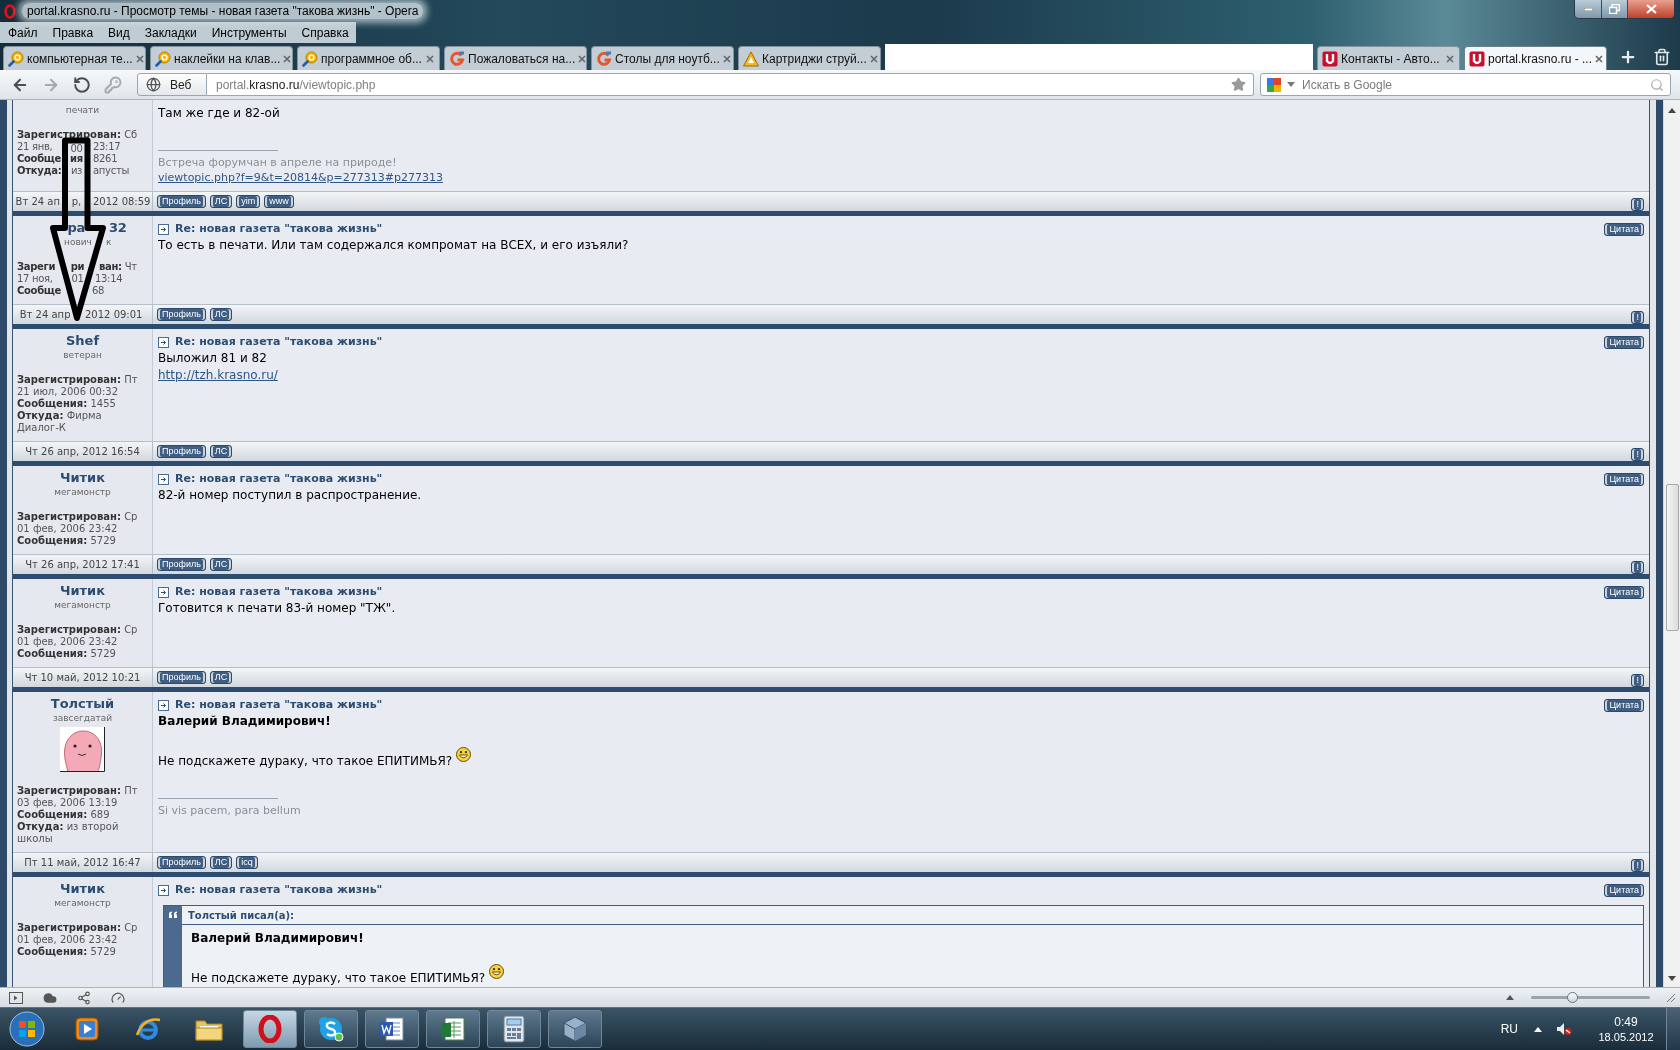 This screenshot has width=1680, height=1050. Describe the element at coordinates (247, 862) in the screenshot. I see `post-action-button: icq` at that location.